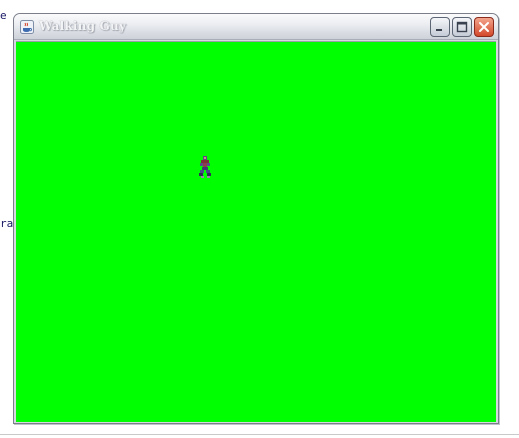 This screenshot has height=438, width=519. Describe the element at coordinates (256, 27) in the screenshot. I see `title-bar: Walking Guy` at that location.